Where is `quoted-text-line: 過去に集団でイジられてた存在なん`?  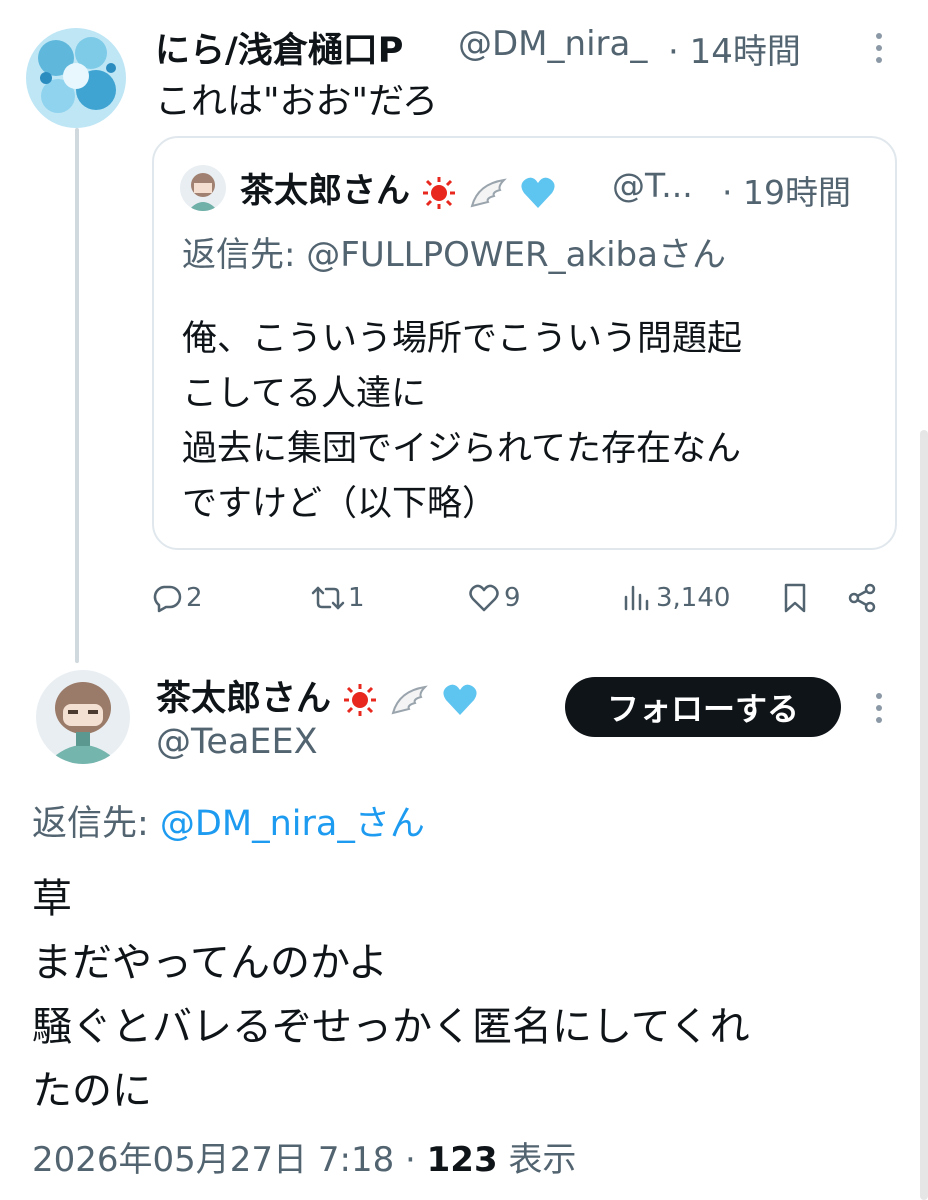
quoted-text-line: 過去に集団でイジられてた存在なん is located at coordinates (461, 449).